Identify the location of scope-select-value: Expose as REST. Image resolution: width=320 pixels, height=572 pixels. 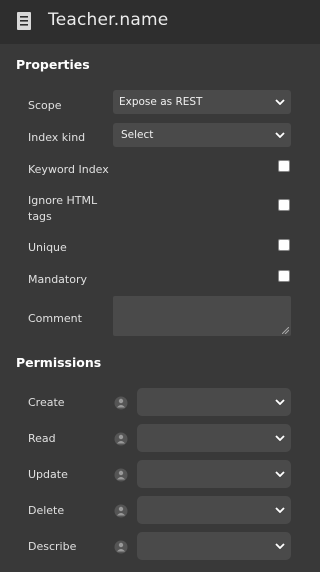
(161, 102).